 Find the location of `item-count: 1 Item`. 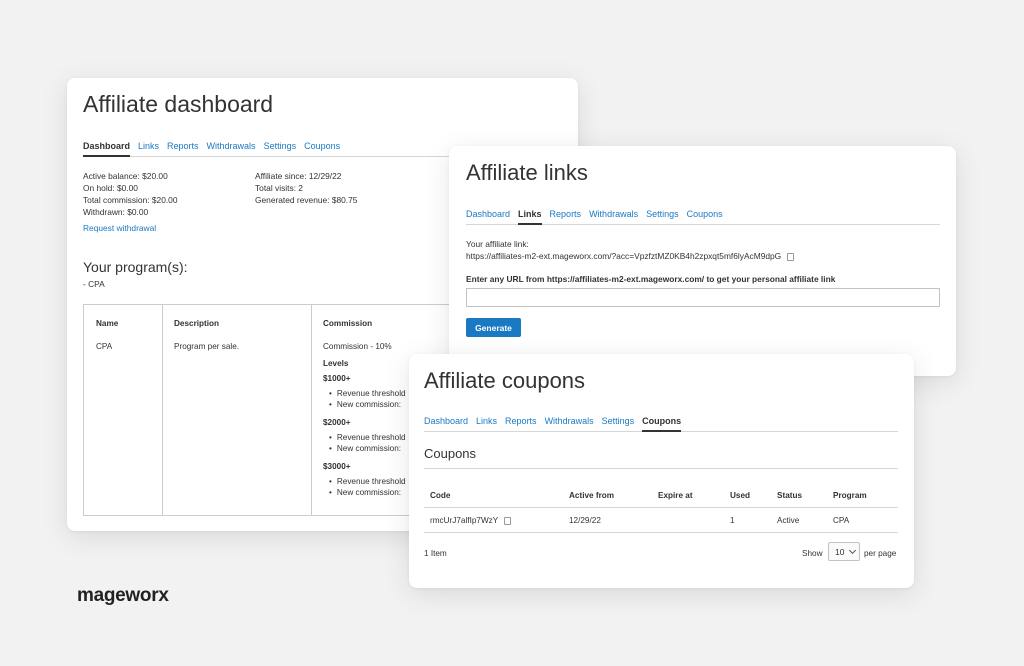

item-count: 1 Item is located at coordinates (435, 553).